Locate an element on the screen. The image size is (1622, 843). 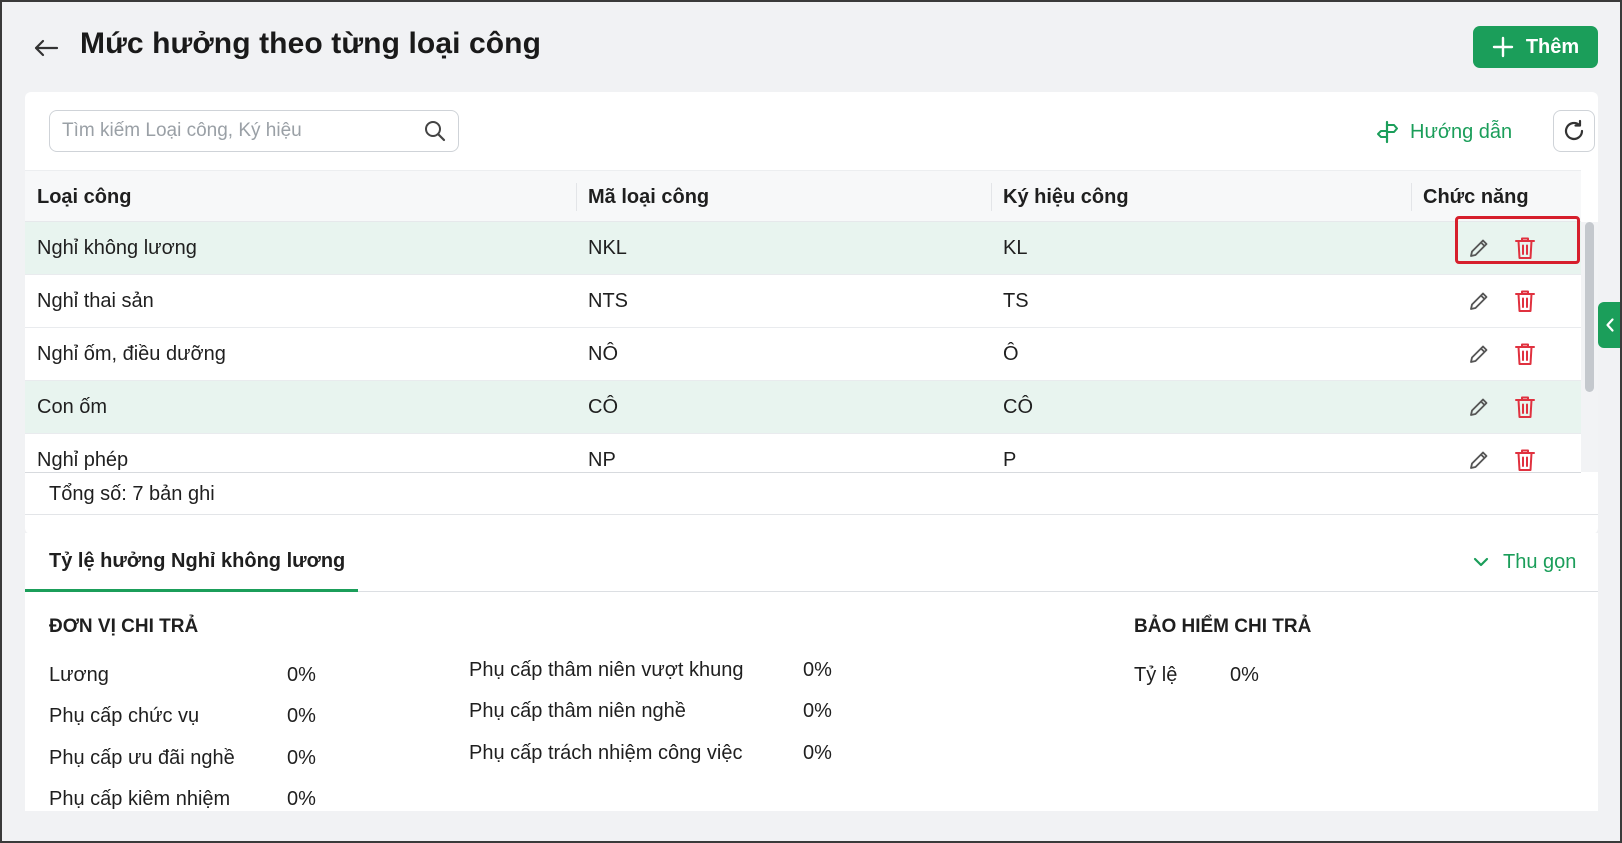
value-ty-le: 0% is located at coordinates (1244, 675).